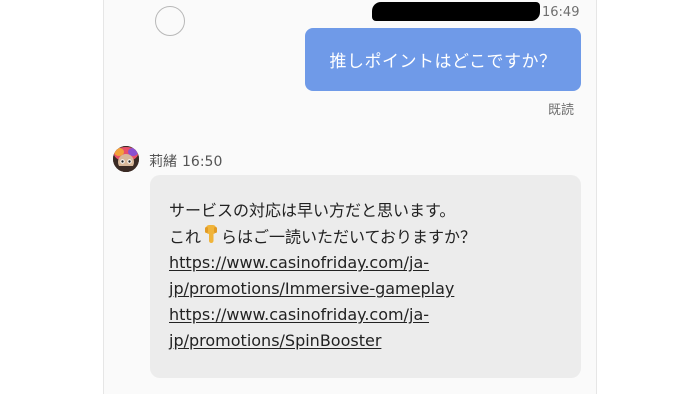  Describe the element at coordinates (299, 314) in the screenshot. I see `promotion-link-2: https://www.casinofriday.com/ja-` at that location.